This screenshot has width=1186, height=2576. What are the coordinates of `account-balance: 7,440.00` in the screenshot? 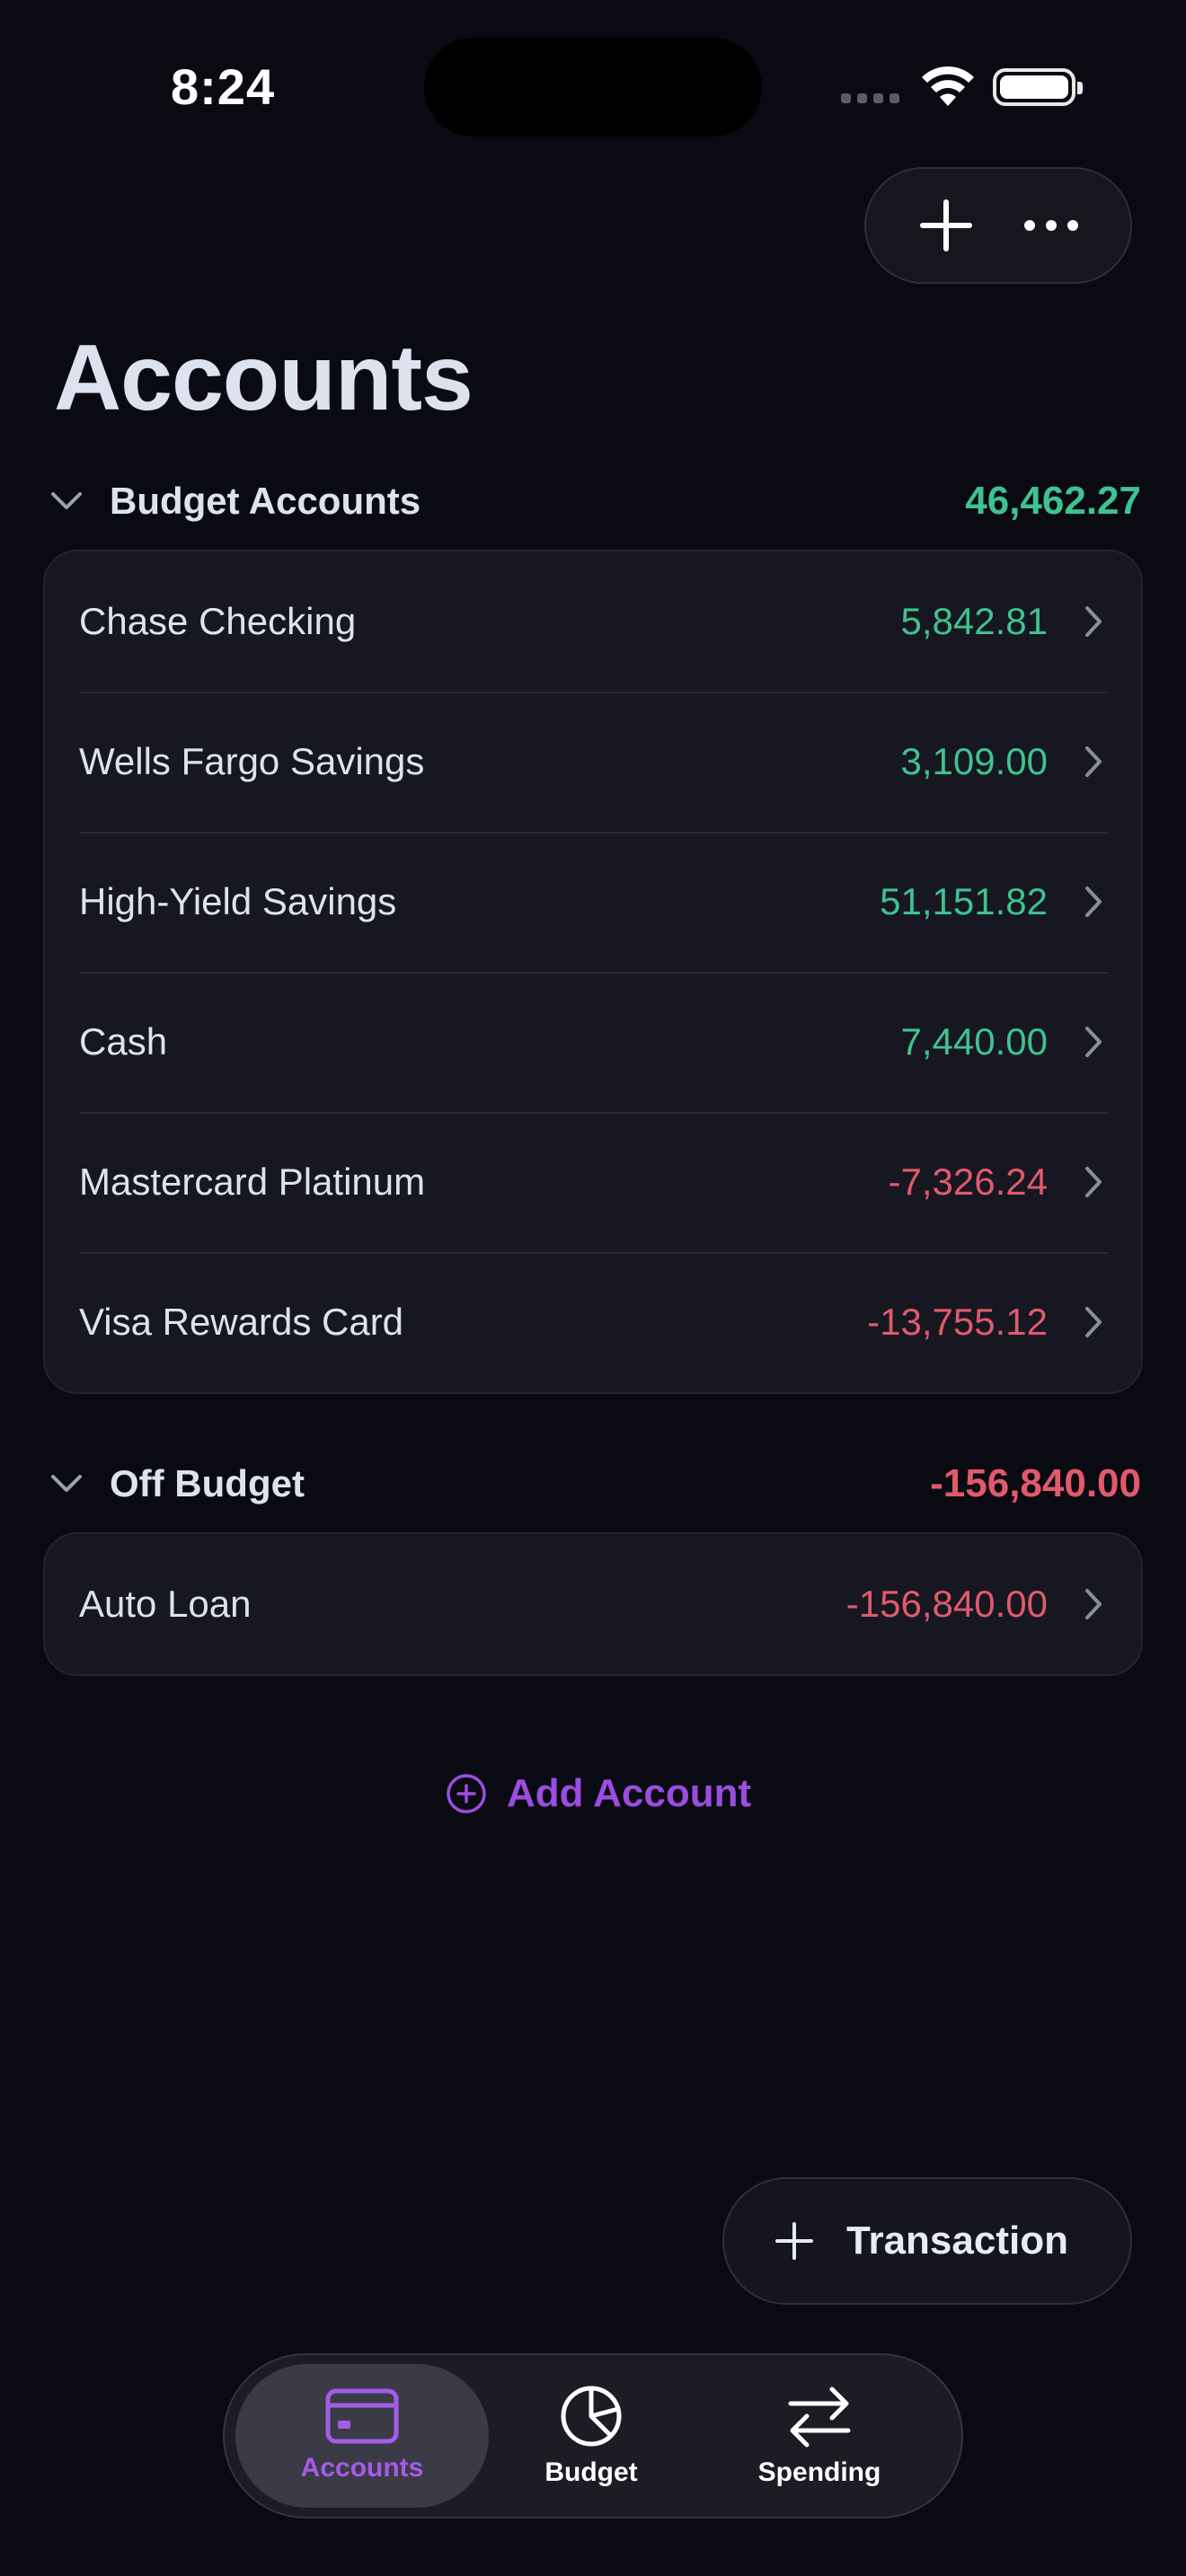 It's located at (975, 1041).